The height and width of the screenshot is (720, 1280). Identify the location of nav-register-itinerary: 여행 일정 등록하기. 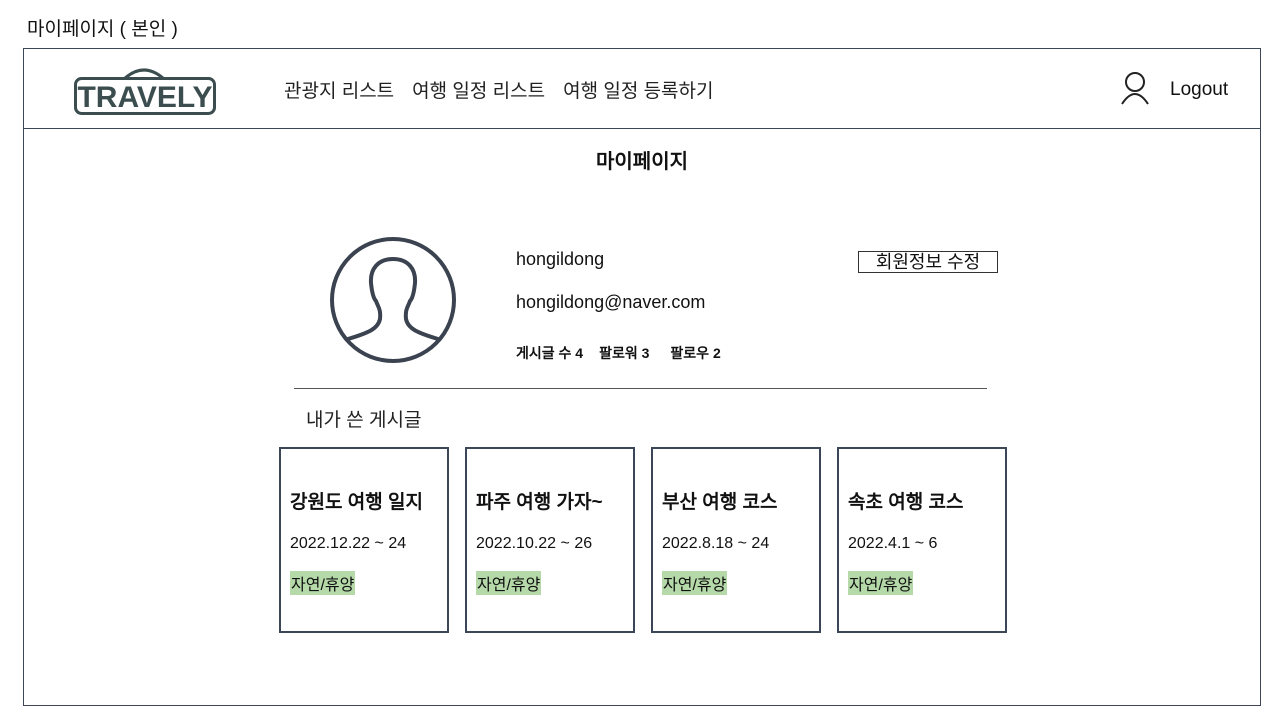
(638, 89).